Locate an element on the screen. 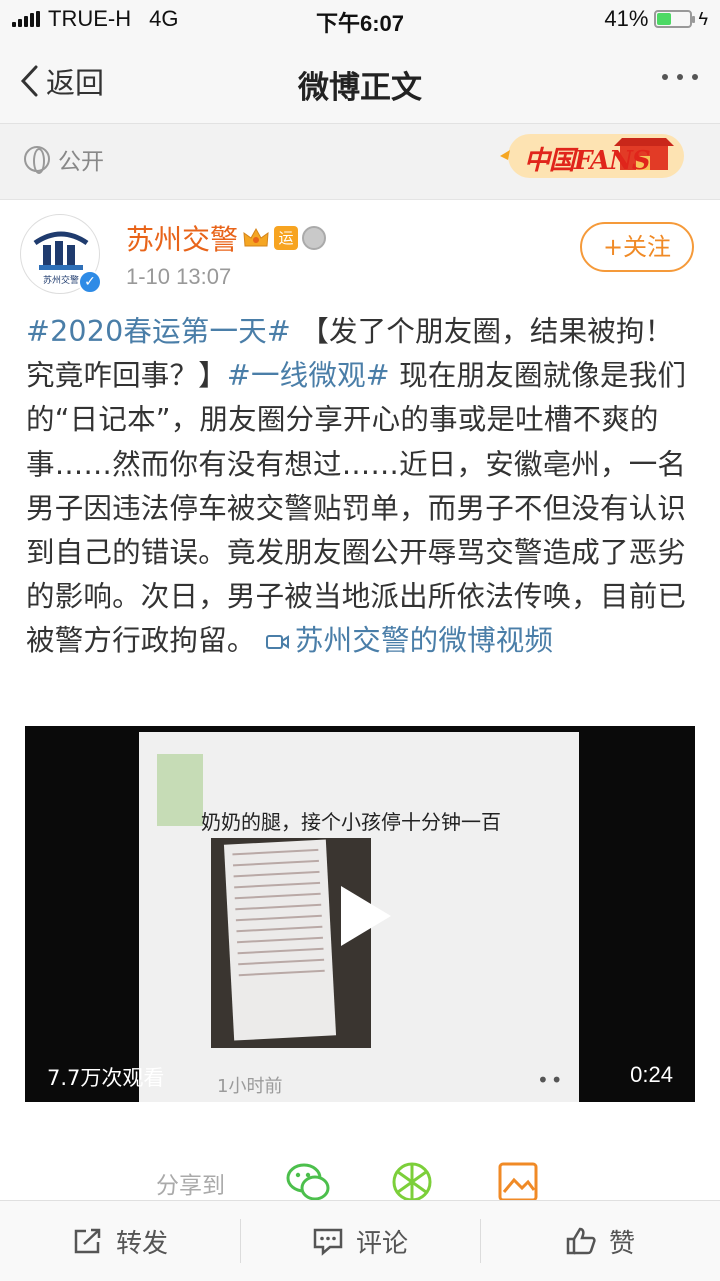 The image size is (720, 1281). repost-button: 转发 is located at coordinates (120, 1241).